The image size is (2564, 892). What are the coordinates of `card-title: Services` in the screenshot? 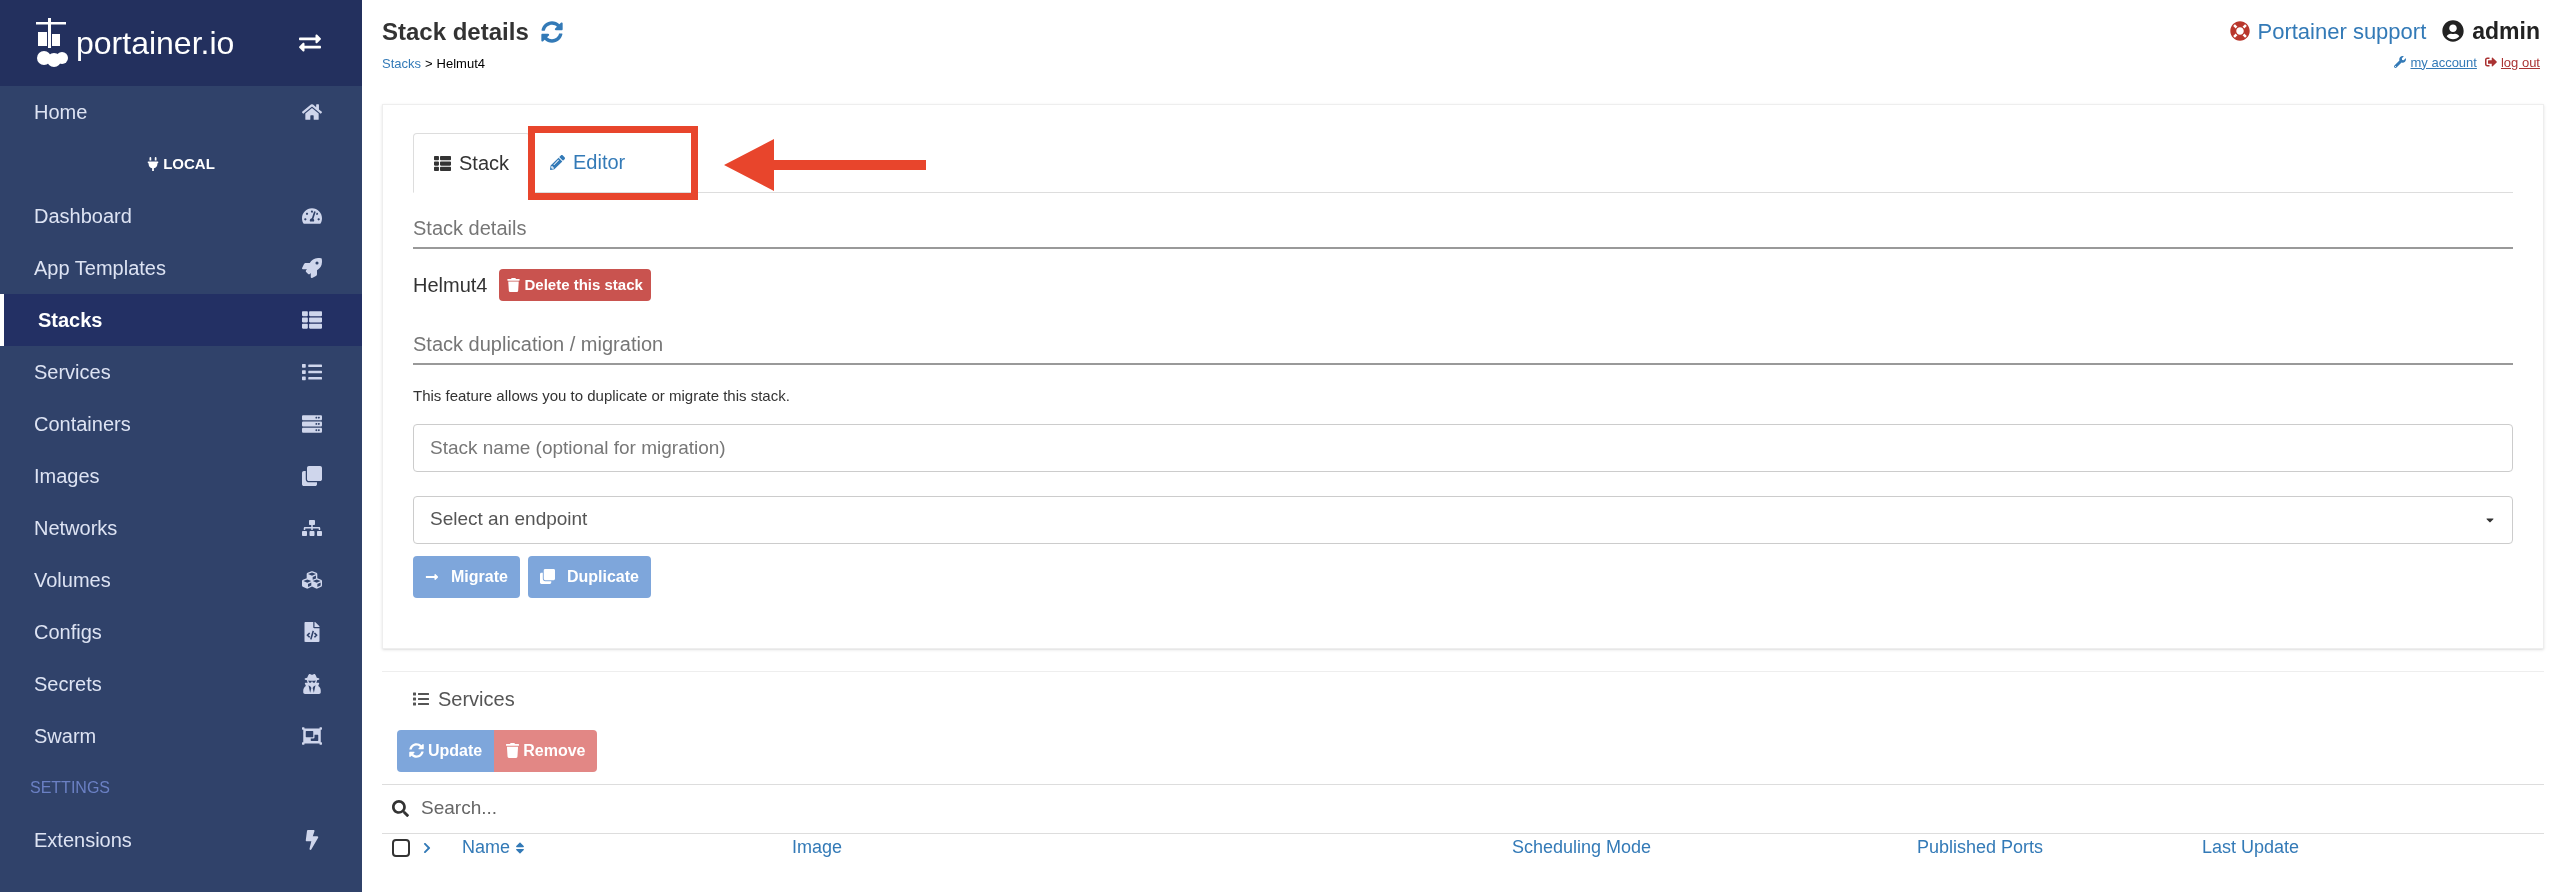 It's located at (476, 699).